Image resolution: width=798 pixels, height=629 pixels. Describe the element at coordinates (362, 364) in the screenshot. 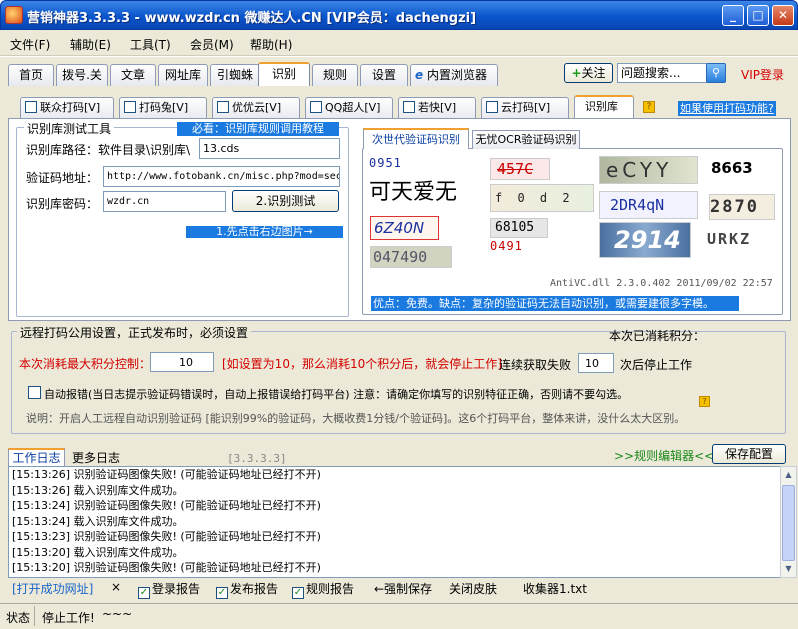

I see `max-points-note: [如设置为10，那么消耗10个积分后，就会停止工作]` at that location.